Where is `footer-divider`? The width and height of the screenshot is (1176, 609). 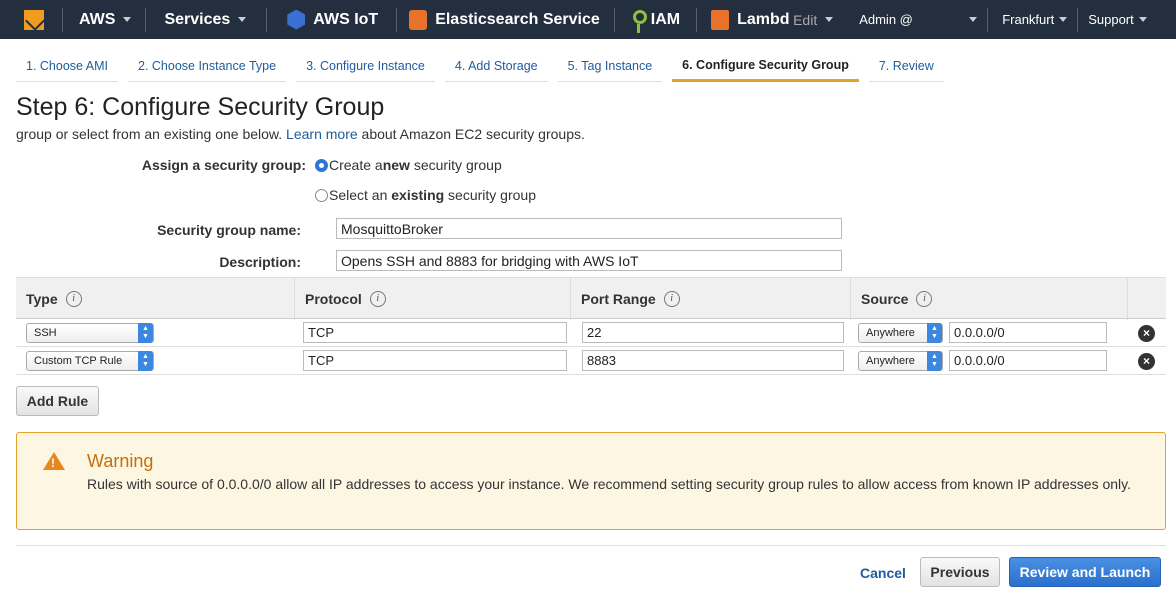 footer-divider is located at coordinates (591, 545).